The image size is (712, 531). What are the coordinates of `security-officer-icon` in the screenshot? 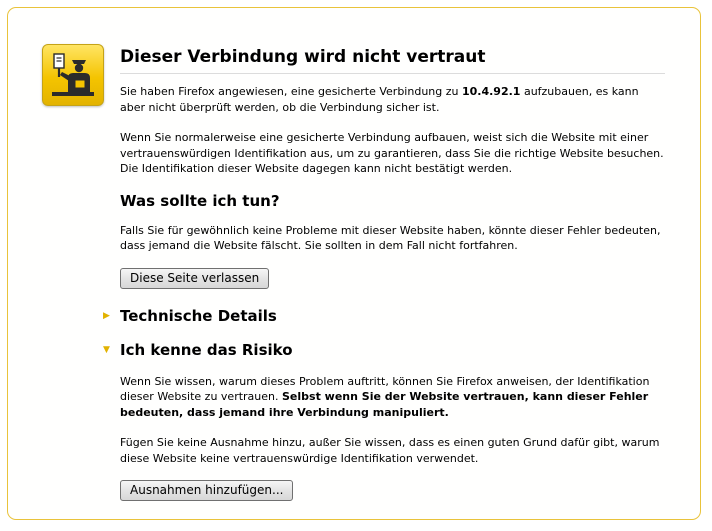 It's located at (73, 75).